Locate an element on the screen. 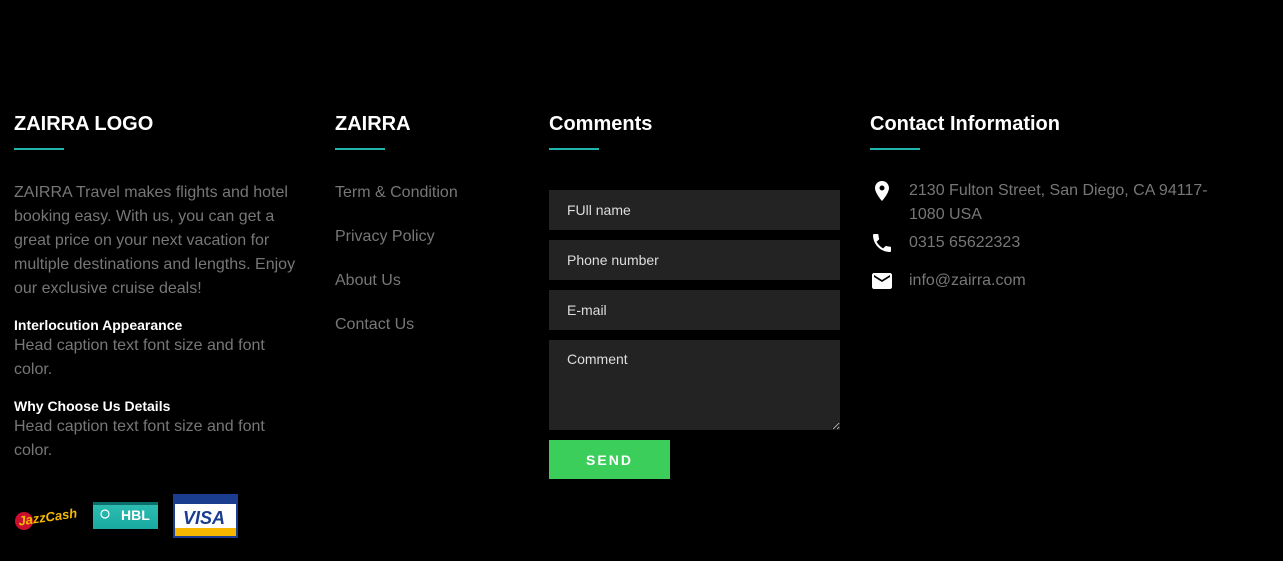 This screenshot has height=561, width=1283. svg-text: VISA is located at coordinates (204, 518).